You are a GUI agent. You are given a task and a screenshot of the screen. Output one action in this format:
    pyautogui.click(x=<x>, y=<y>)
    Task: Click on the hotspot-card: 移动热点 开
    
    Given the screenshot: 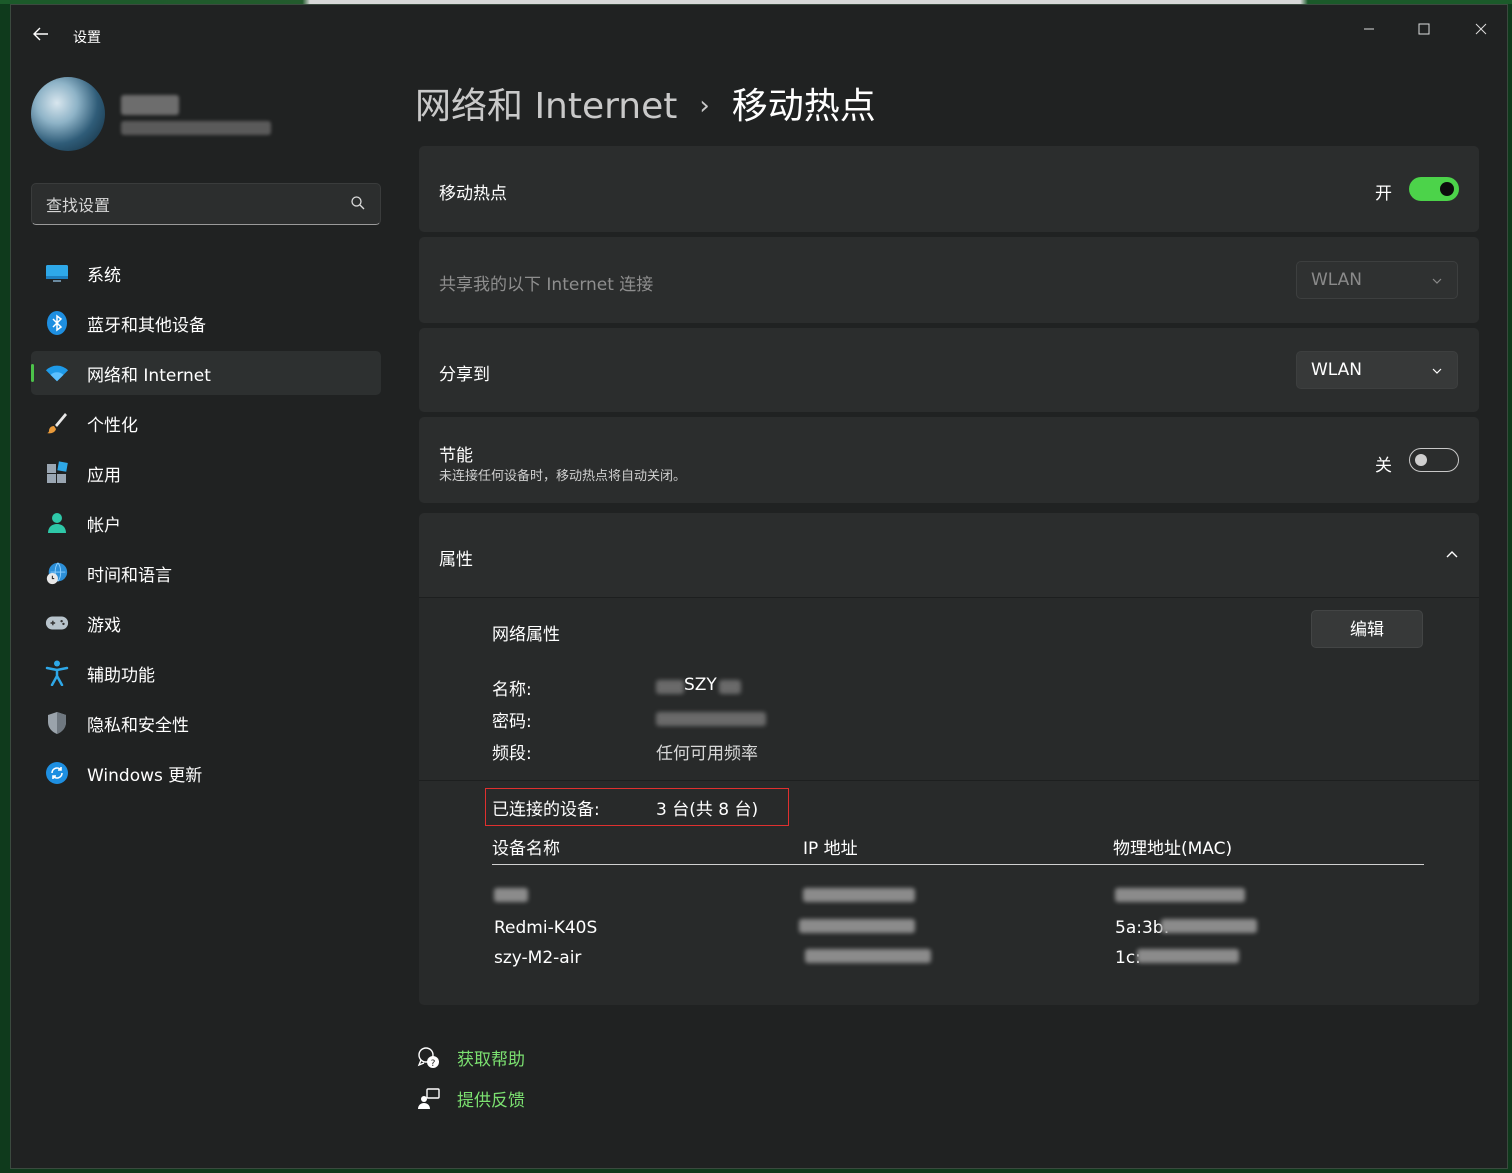 What is the action you would take?
    pyautogui.click(x=949, y=189)
    